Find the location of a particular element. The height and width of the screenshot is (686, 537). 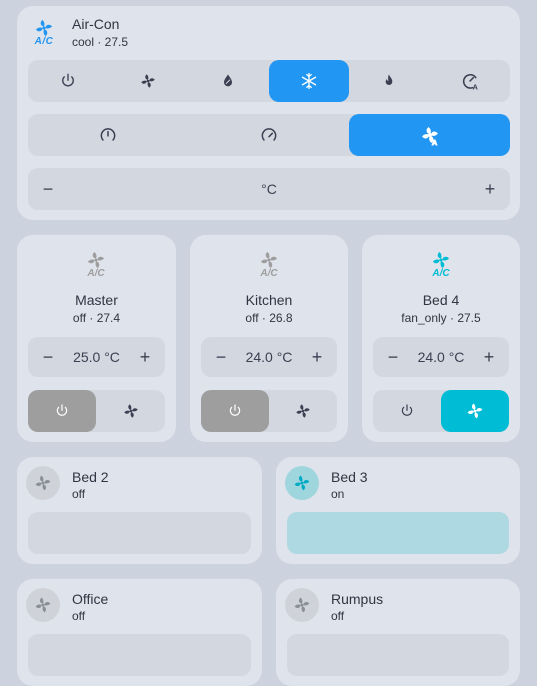

fan-name: Bed 2 is located at coordinates (90, 477).